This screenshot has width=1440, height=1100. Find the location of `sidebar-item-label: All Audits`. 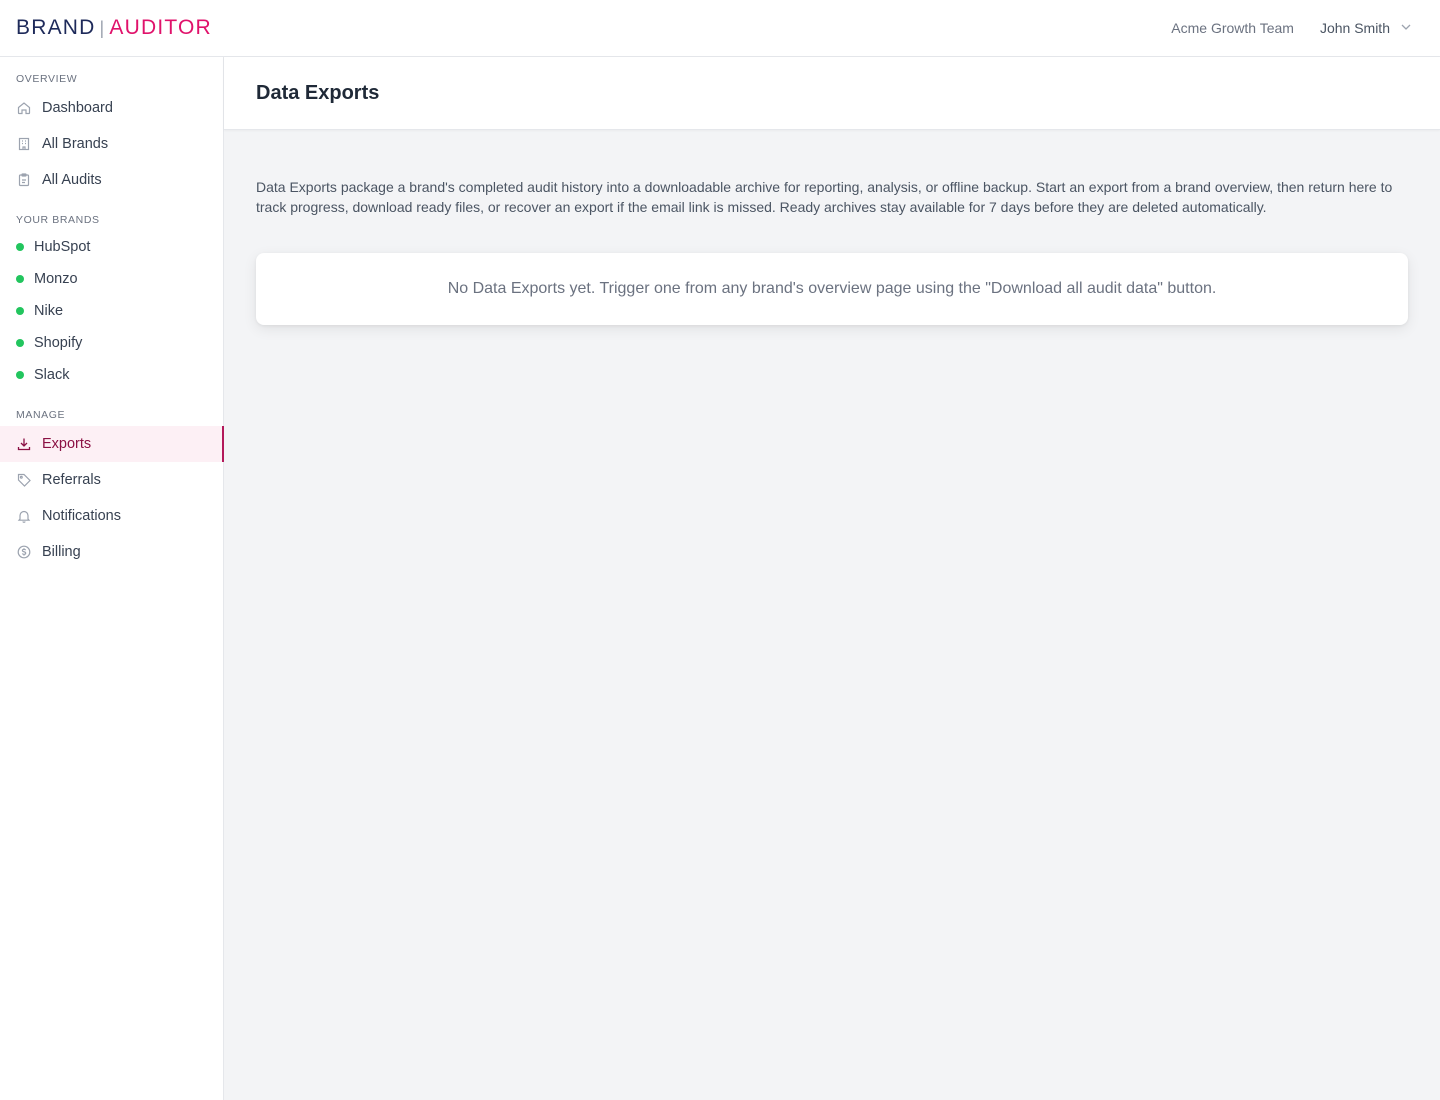

sidebar-item-label: All Audits is located at coordinates (72, 180).